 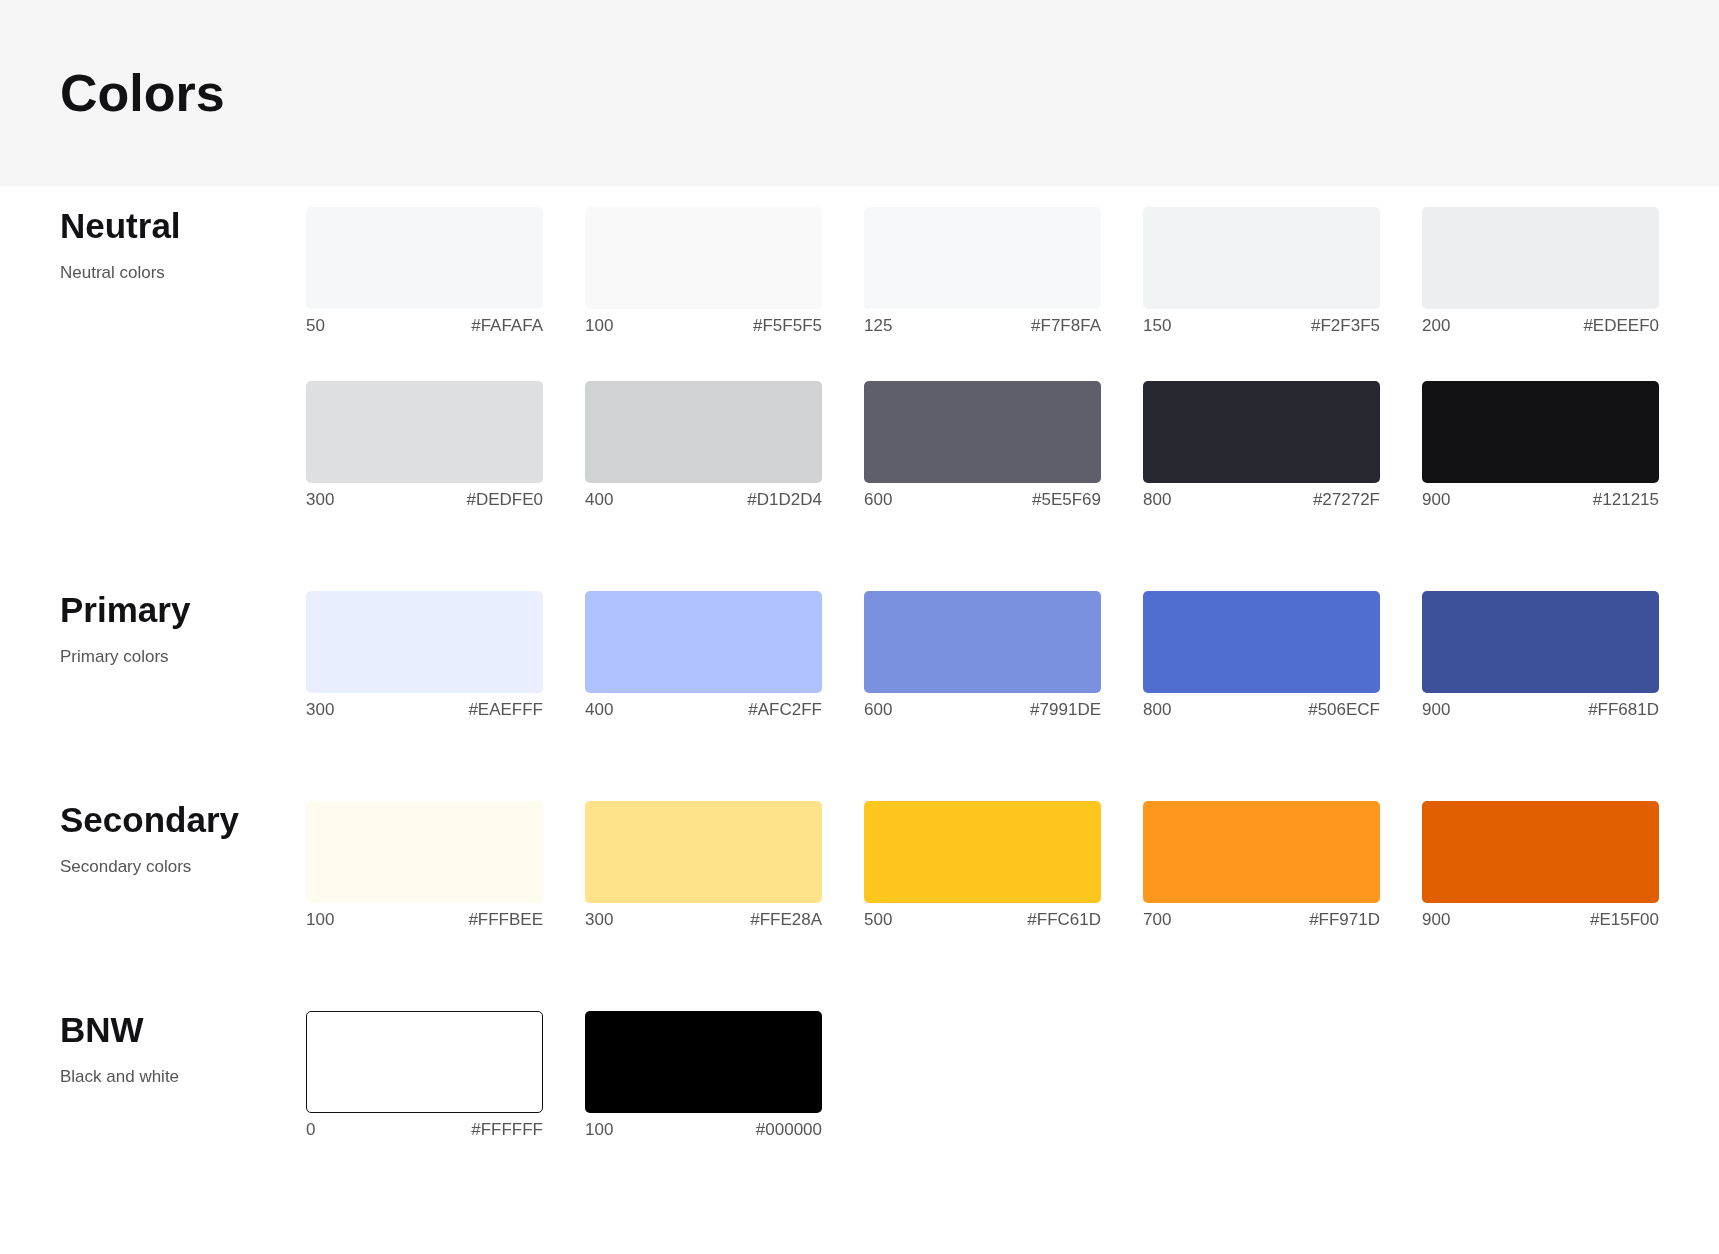 What do you see at coordinates (878, 326) in the screenshot?
I see `shade-label: 125` at bounding box center [878, 326].